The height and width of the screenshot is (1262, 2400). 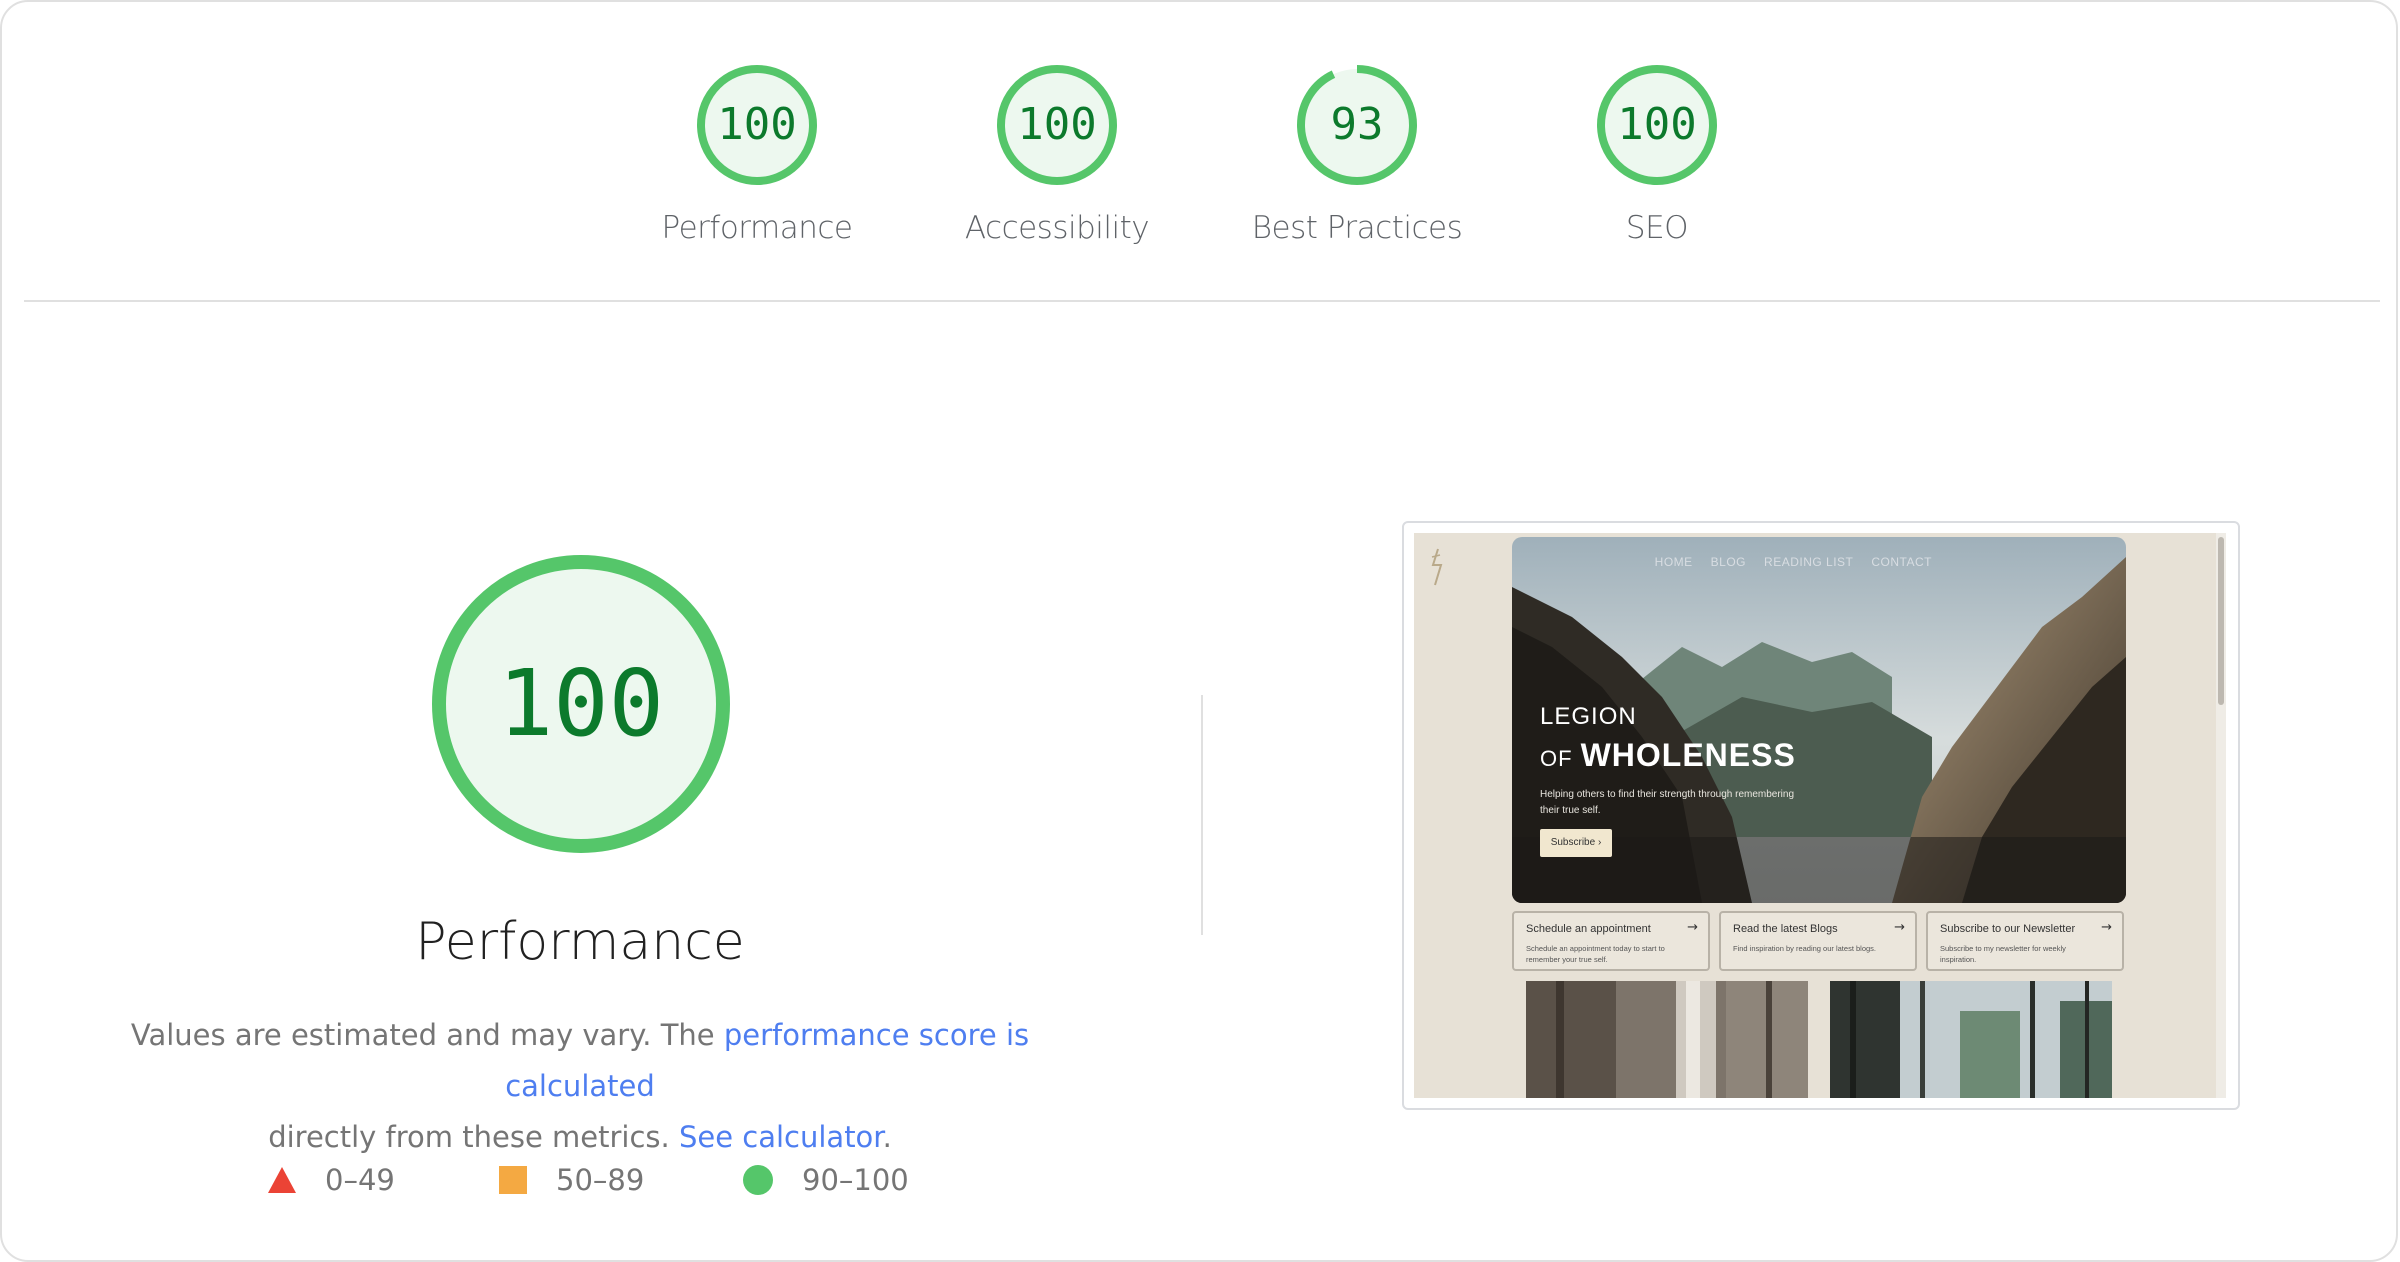 I want to click on legend-fail: 0–49, so click(x=331, y=1180).